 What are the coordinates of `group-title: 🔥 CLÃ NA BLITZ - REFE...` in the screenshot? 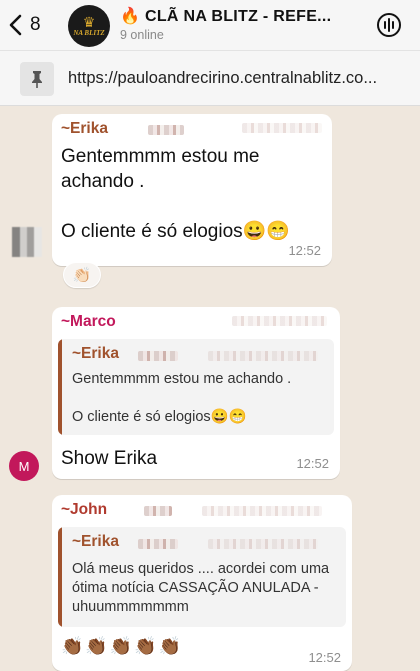 It's located at (226, 16).